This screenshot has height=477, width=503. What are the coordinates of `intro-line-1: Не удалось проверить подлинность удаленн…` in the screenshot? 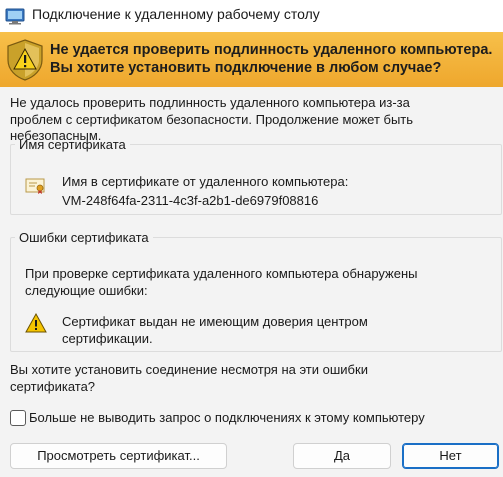 It's located at (210, 102).